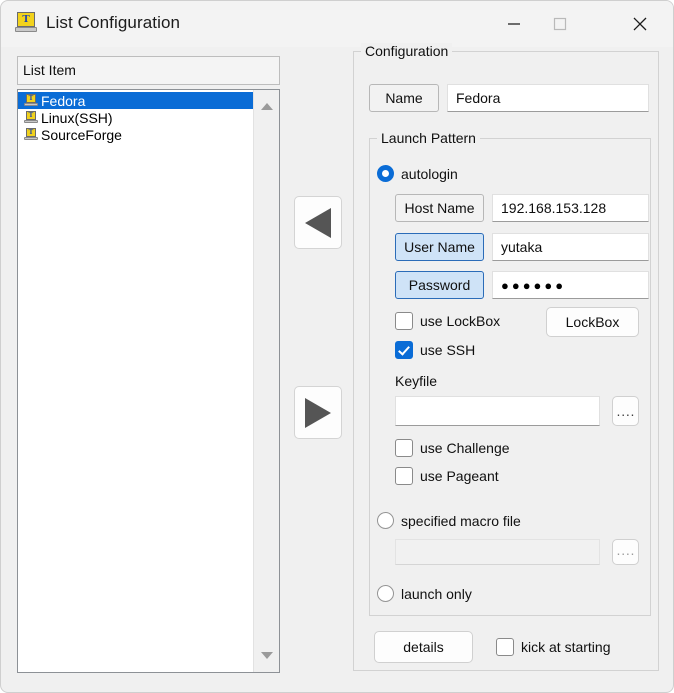 Image resolution: width=674 pixels, height=693 pixels. What do you see at coordinates (404, 448) in the screenshot?
I see `checkbox-use-challenge-indicator` at bounding box center [404, 448].